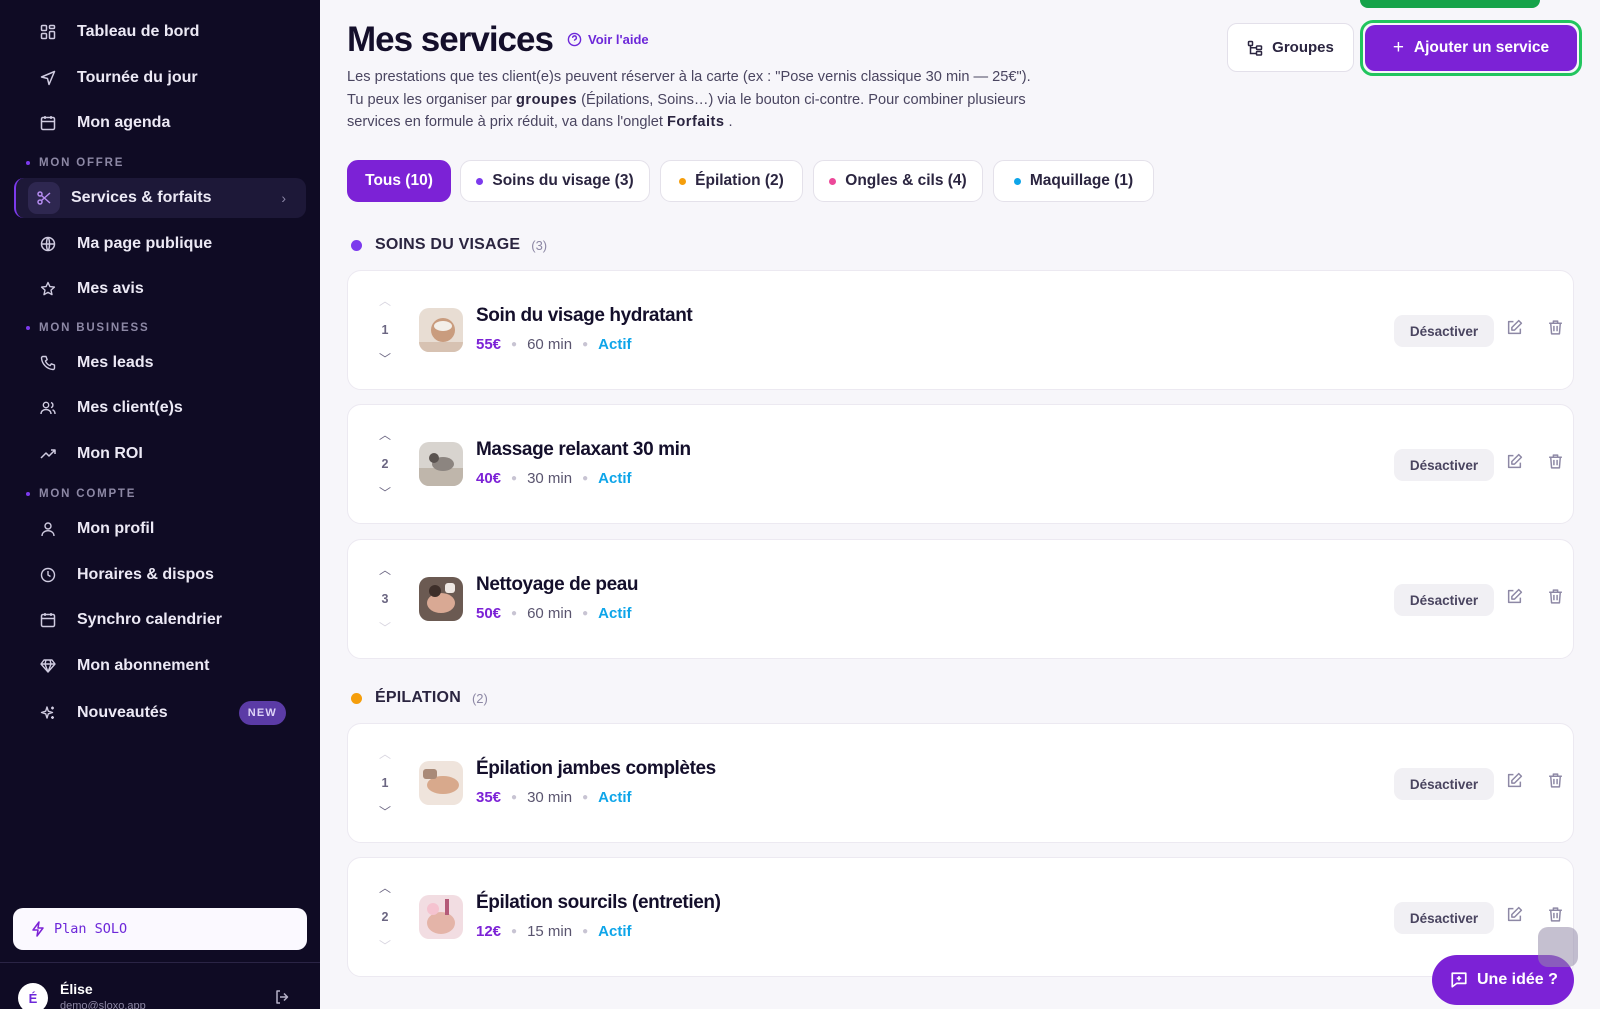 The width and height of the screenshot is (1600, 1009). What do you see at coordinates (1398, 47) in the screenshot?
I see `plus-icon: +` at bounding box center [1398, 47].